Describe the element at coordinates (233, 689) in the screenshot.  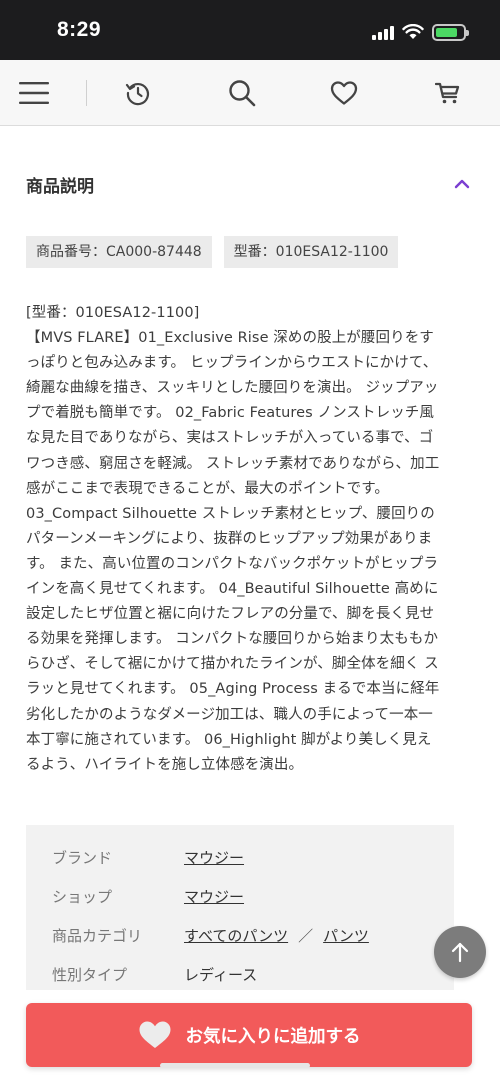
I see `description-line: ラッと見せてくれます。 05_Aging Process まるで本当に経年` at that location.